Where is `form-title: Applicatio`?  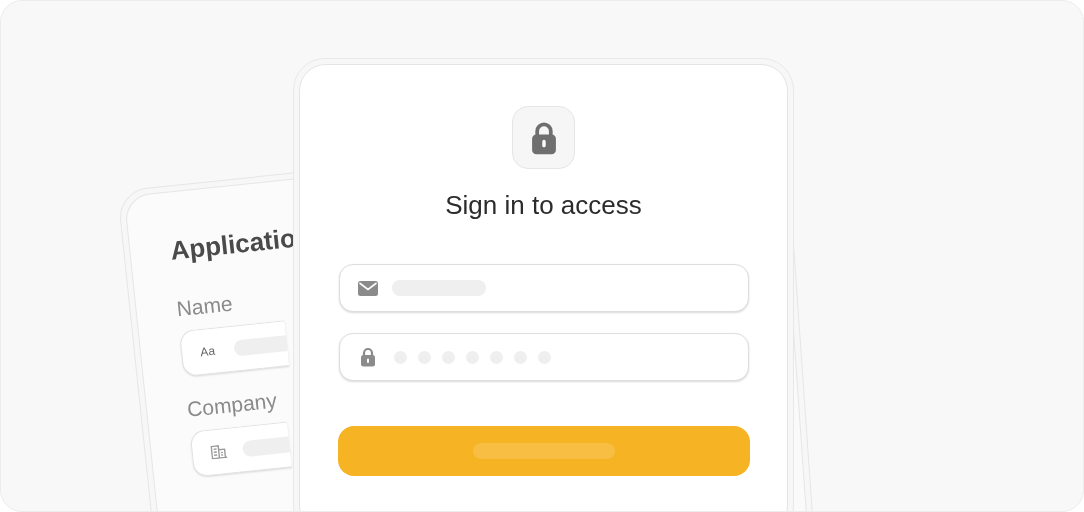
form-title: Applicatio is located at coordinates (233, 244).